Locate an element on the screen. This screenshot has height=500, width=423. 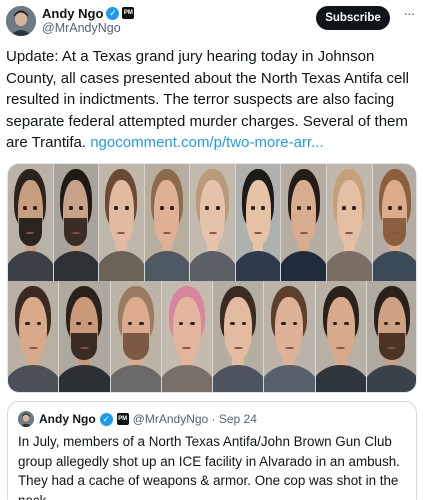
author-name-row: Andy Ngo ✓ PM is located at coordinates (88, 13).